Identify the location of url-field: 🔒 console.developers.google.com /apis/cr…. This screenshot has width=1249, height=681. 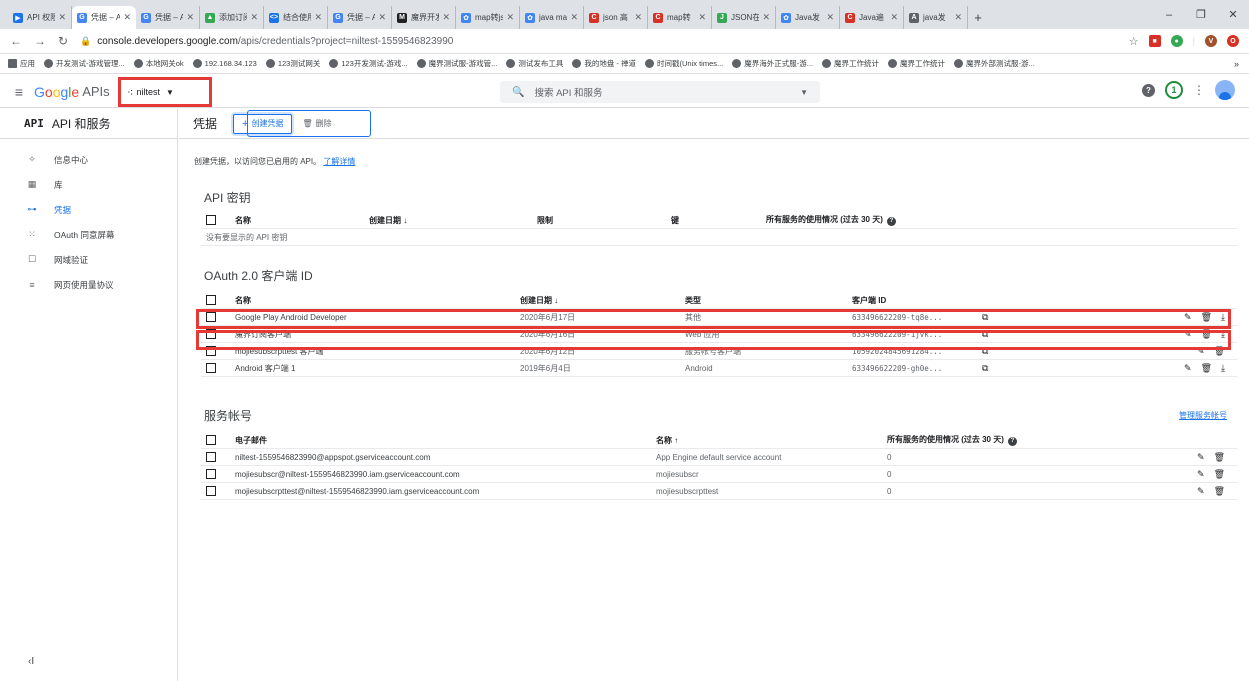
(604, 41).